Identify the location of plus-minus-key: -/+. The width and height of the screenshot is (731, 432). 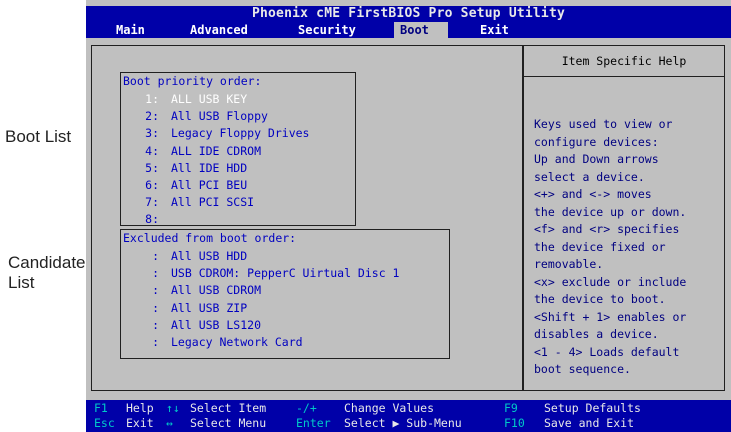
(306, 408).